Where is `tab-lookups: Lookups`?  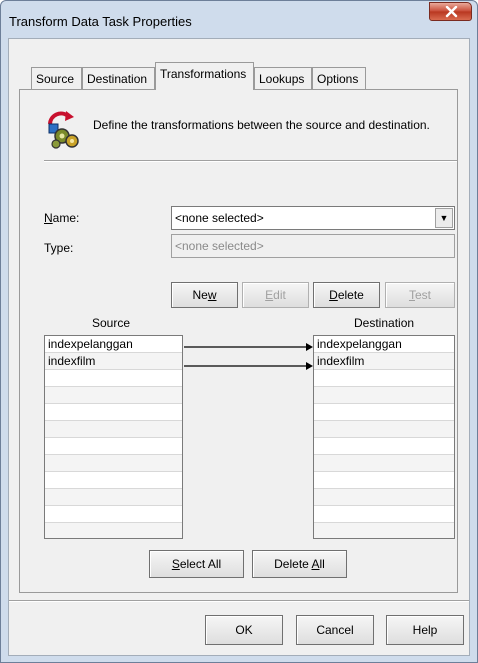 tab-lookups: Lookups is located at coordinates (283, 78).